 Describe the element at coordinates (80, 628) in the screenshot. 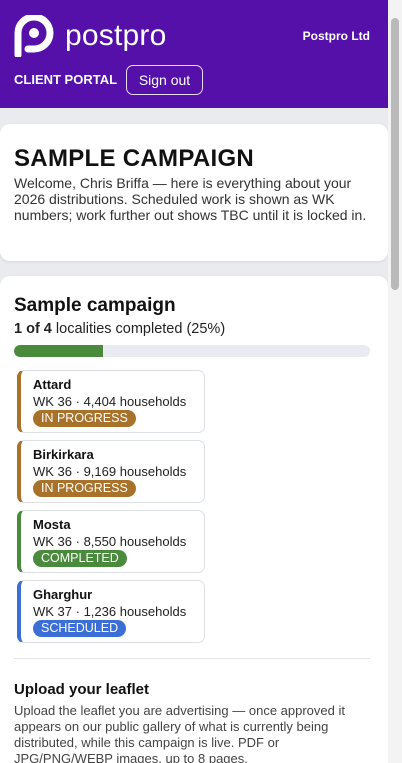

I see `status-badge: SCHEDULED` at that location.